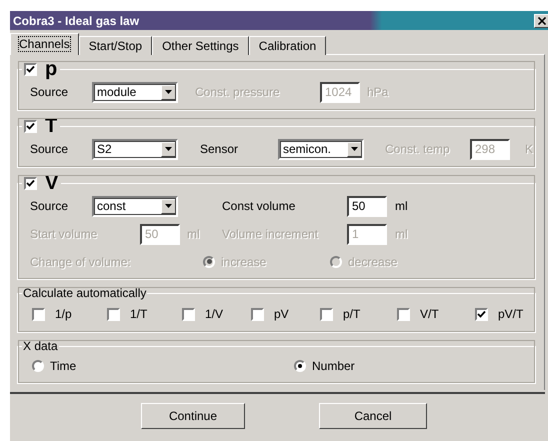  What do you see at coordinates (220, 149) in the screenshot?
I see `field-label: Sensor` at bounding box center [220, 149].